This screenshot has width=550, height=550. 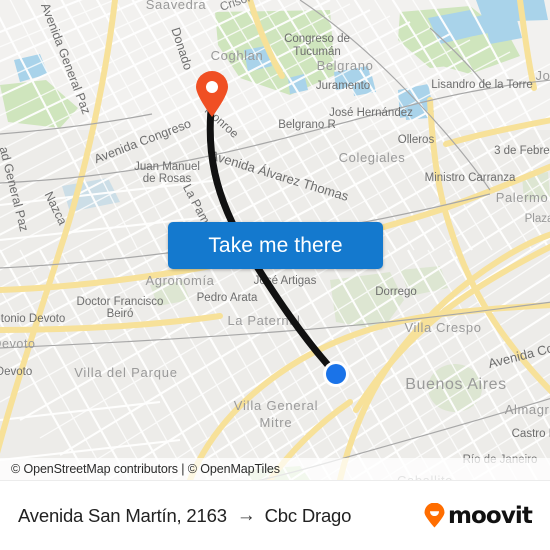 I want to click on moovit-logo: moovit, so click(x=478, y=515).